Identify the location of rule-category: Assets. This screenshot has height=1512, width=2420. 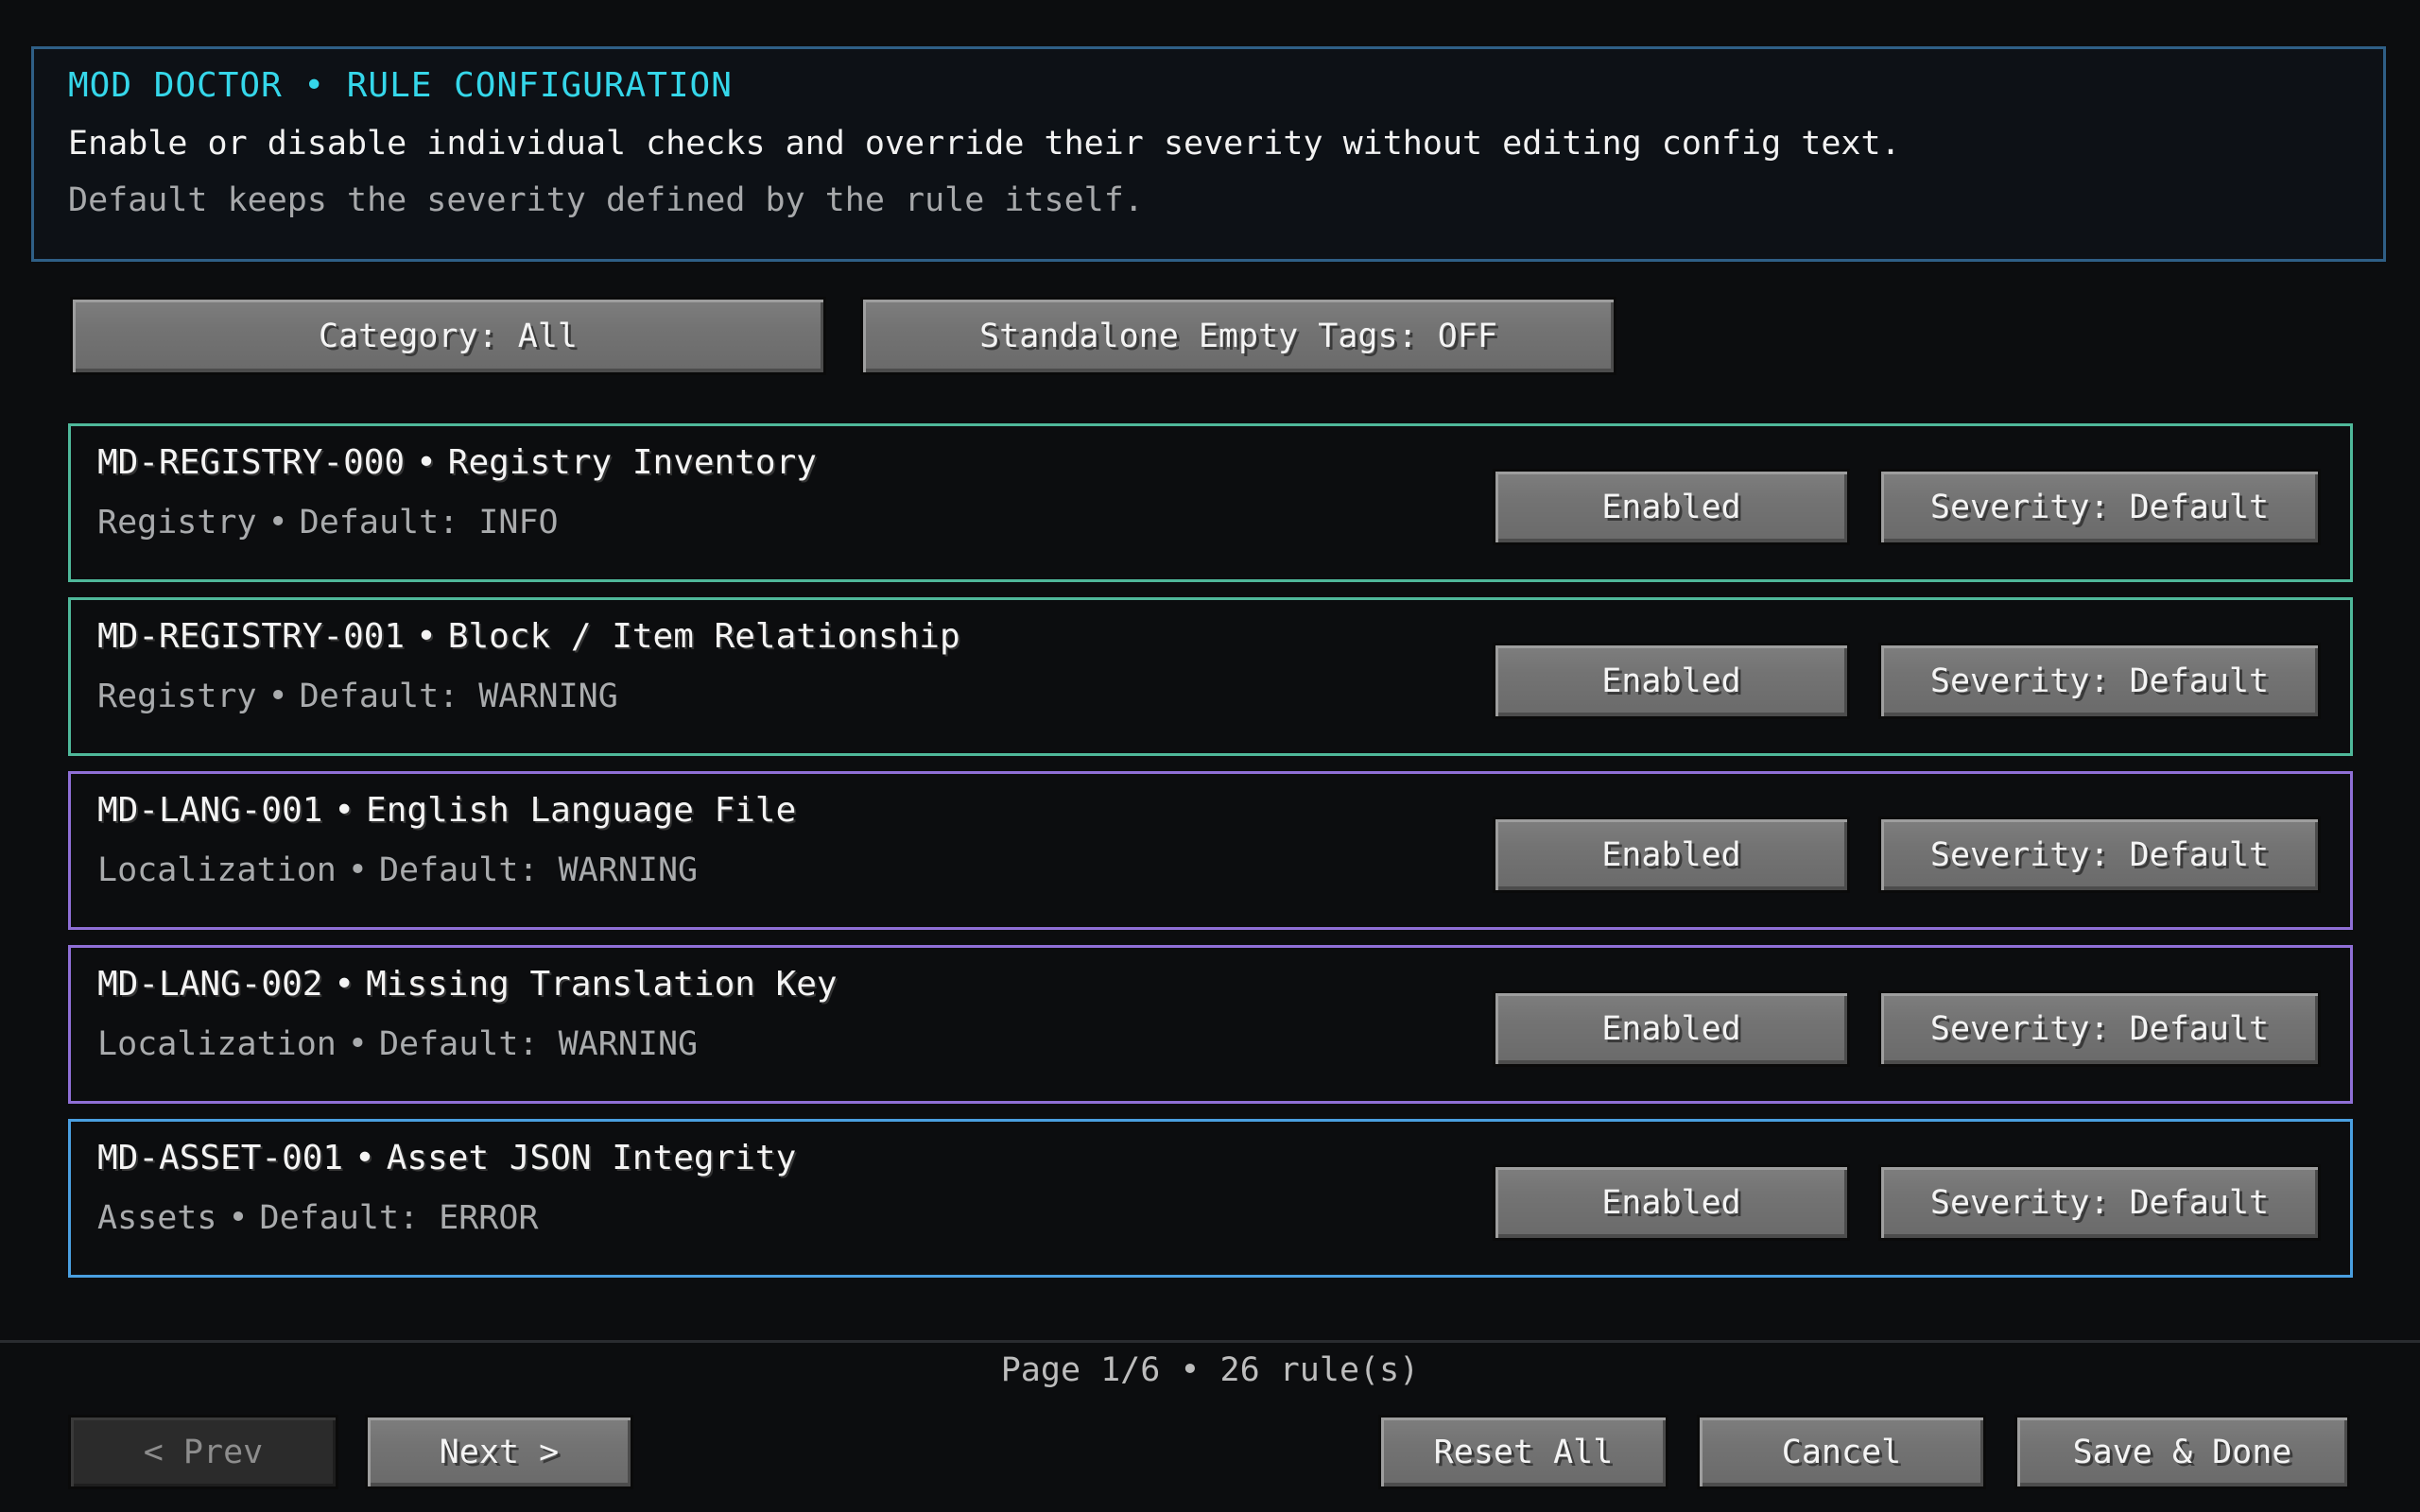
(157, 1218).